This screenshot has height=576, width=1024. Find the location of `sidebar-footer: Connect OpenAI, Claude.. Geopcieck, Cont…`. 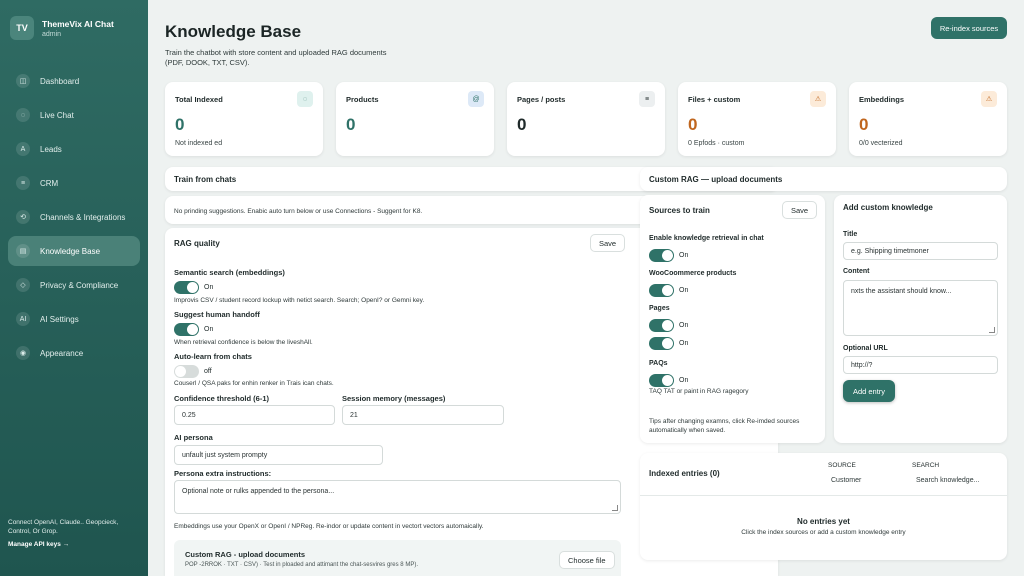

sidebar-footer: Connect OpenAI, Claude.. Geopcieck, Cont… is located at coordinates (73, 533).